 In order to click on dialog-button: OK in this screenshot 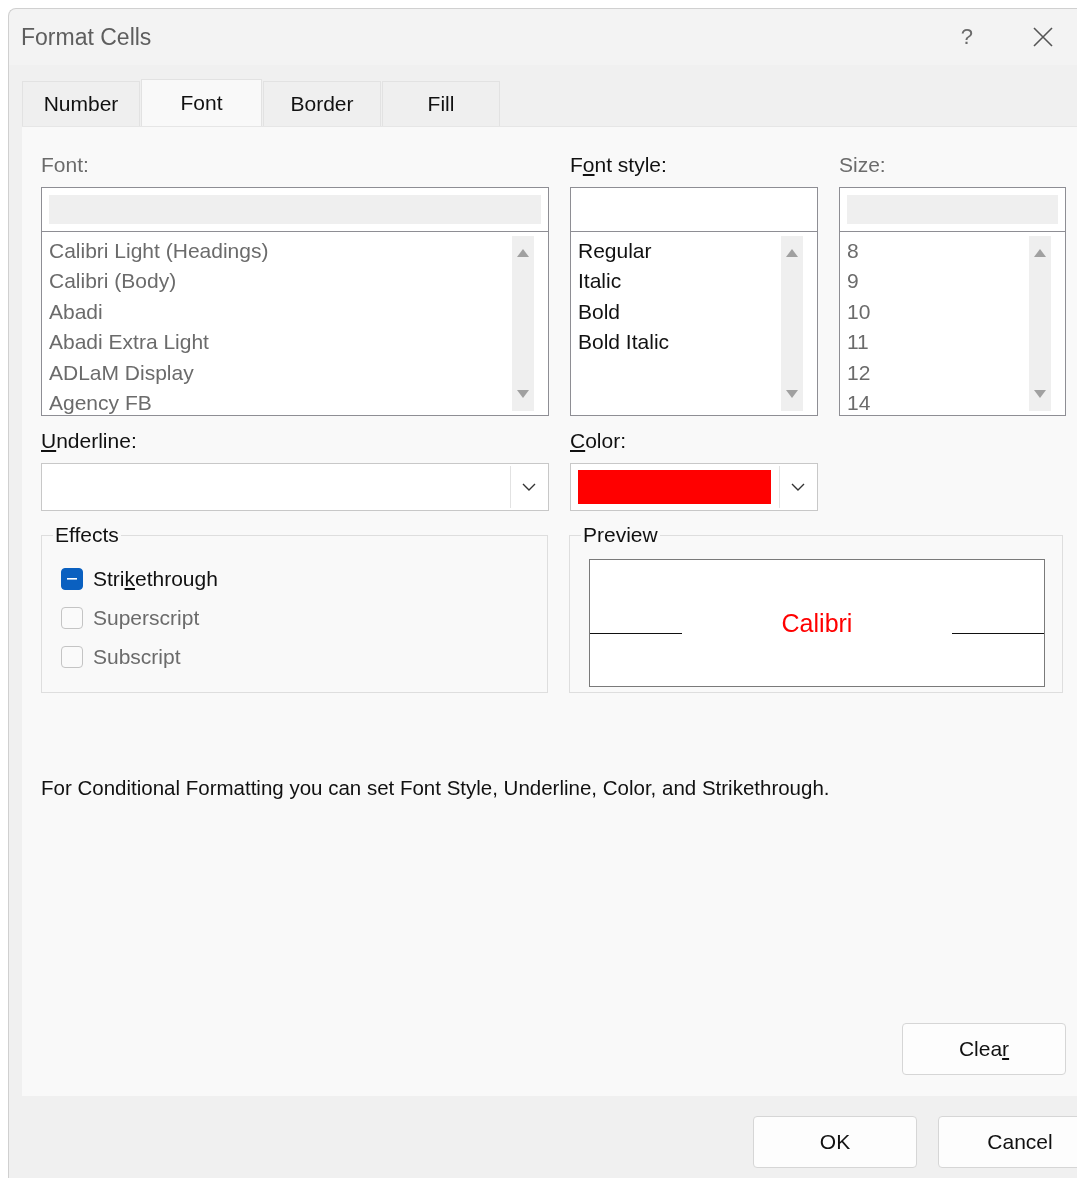, I will do `click(835, 1142)`.